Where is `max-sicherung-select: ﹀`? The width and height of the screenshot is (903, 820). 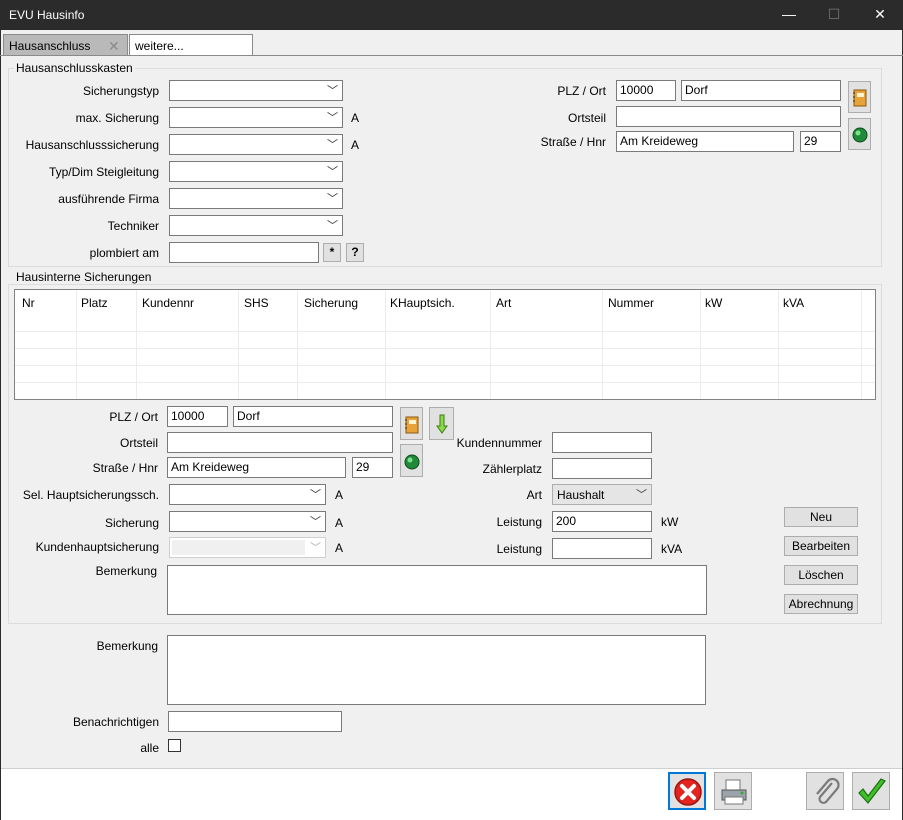
max-sicherung-select: ﹀ is located at coordinates (256, 117).